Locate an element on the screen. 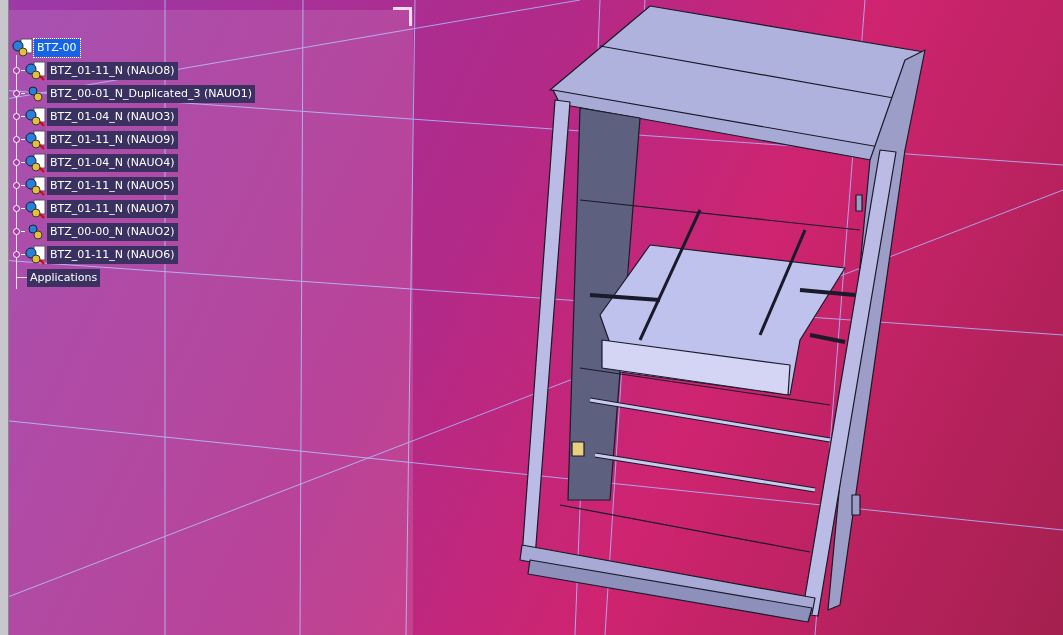  tree-item: BTZ_01-11_N (NAUO8) is located at coordinates (112, 70).